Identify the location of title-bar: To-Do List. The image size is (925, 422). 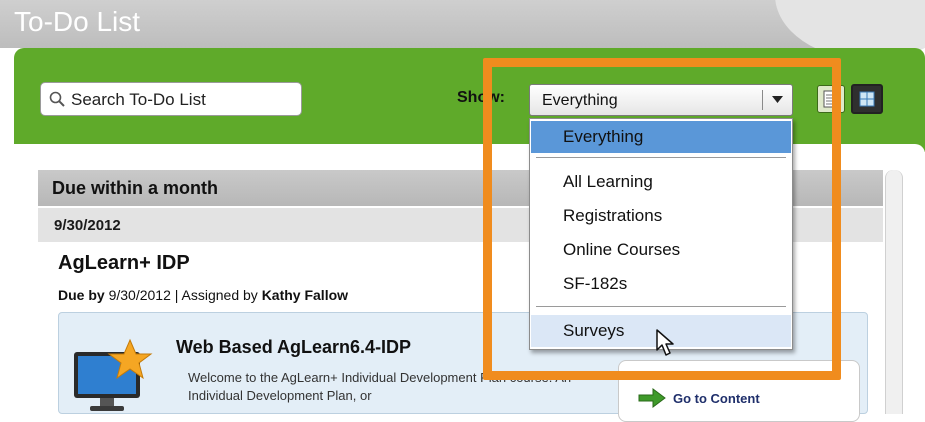
(462, 30).